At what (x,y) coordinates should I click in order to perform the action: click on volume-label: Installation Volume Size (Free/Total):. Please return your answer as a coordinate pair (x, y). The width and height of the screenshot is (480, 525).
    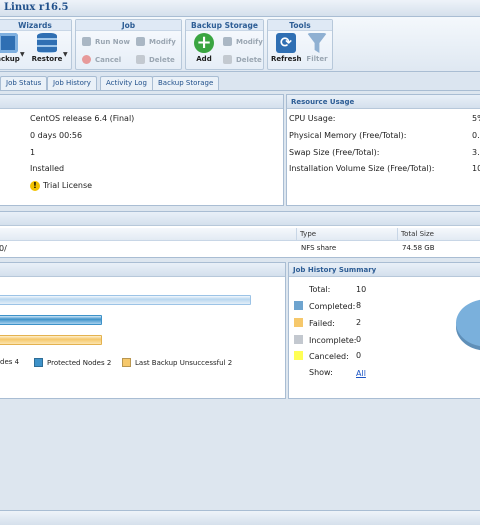
    Looking at the image, I should click on (362, 168).